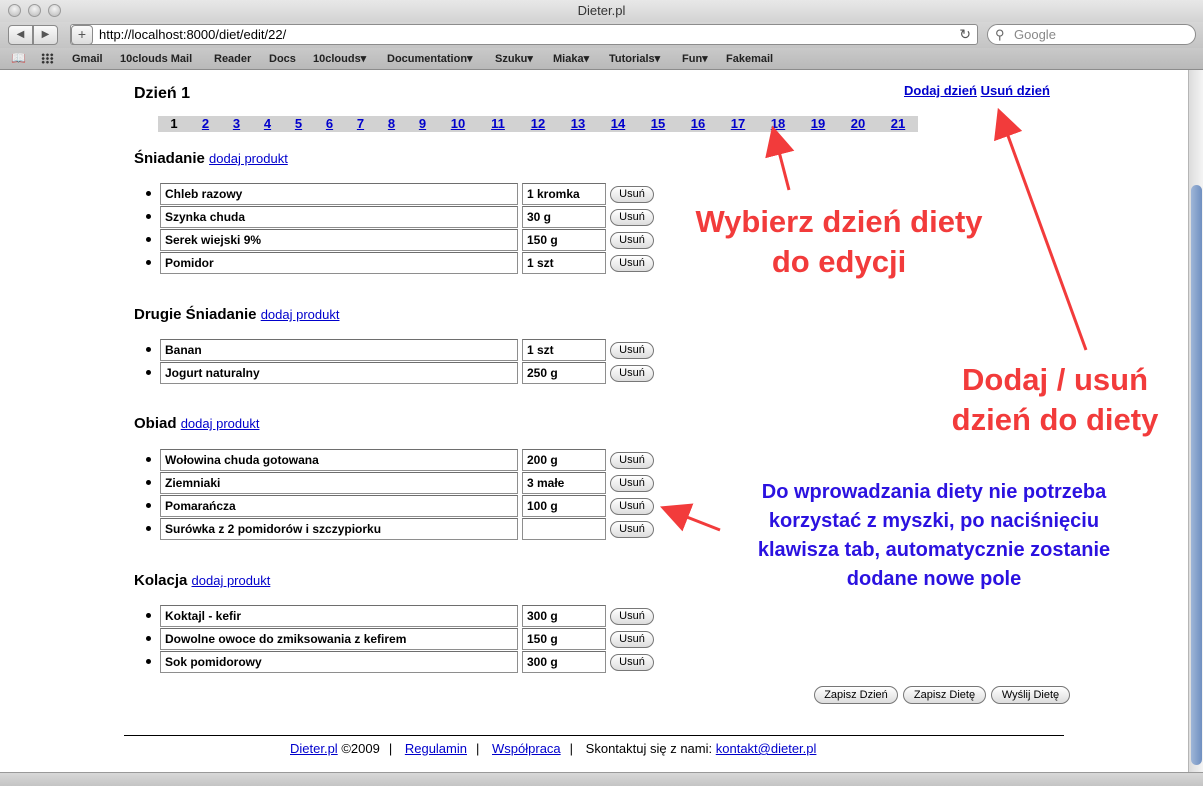  What do you see at coordinates (934, 521) in the screenshot?
I see `annotation-line: korzystać z myszki, po naciśnięciu` at bounding box center [934, 521].